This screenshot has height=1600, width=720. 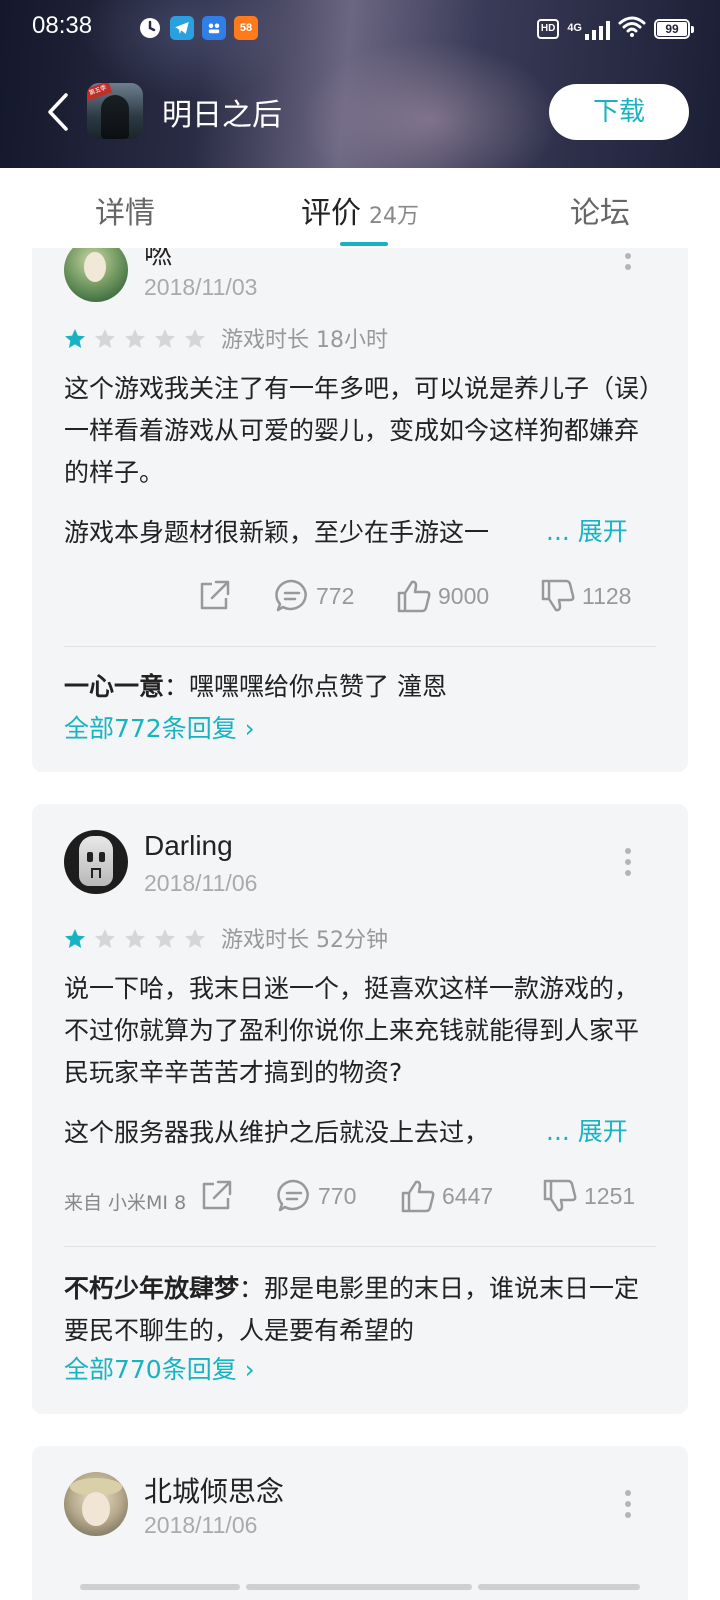 What do you see at coordinates (201, 287) in the screenshot?
I see `review-date: 2018/11/03` at bounding box center [201, 287].